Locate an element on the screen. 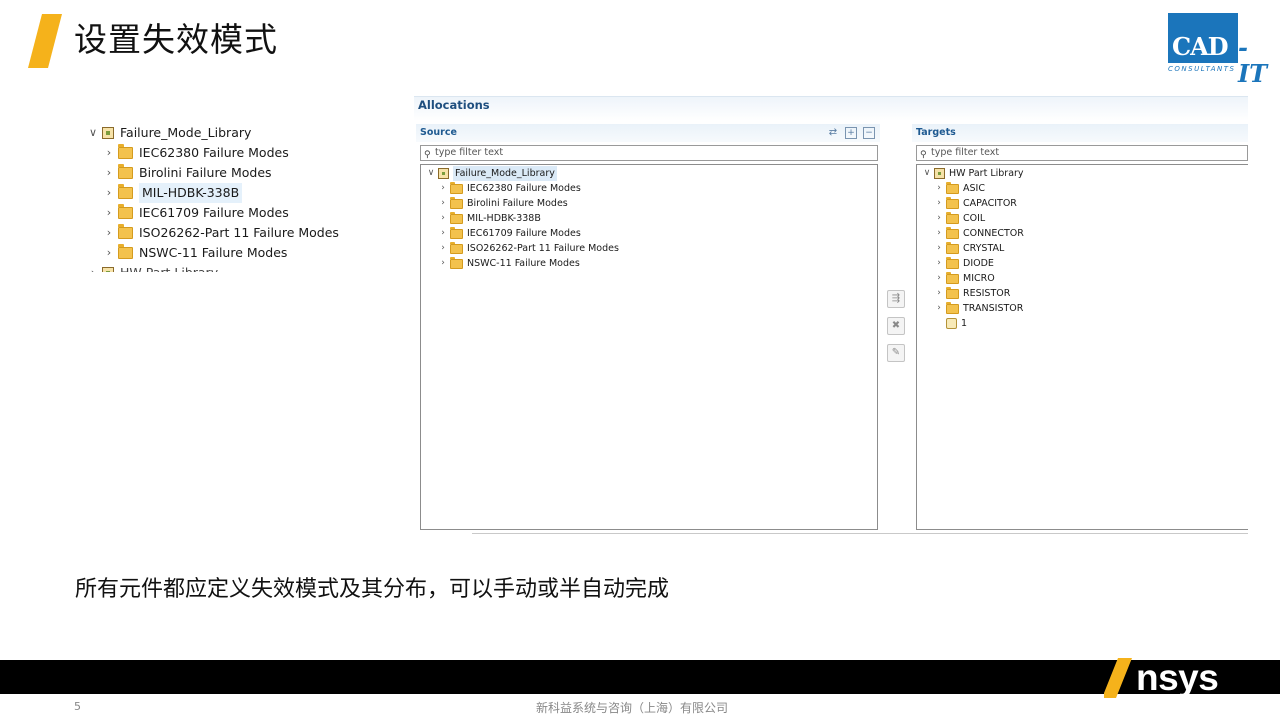  edit-icon: ✎ is located at coordinates (896, 352).